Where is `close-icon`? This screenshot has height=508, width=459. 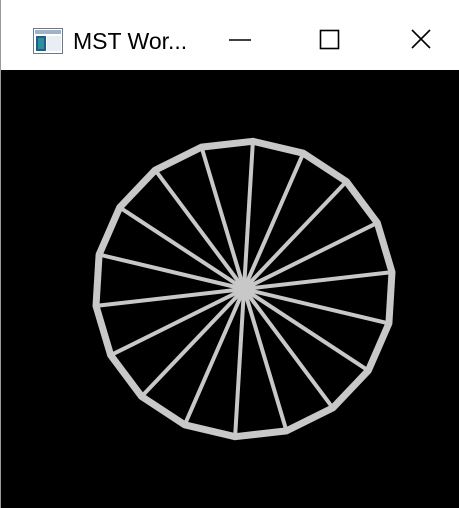 close-icon is located at coordinates (421, 39).